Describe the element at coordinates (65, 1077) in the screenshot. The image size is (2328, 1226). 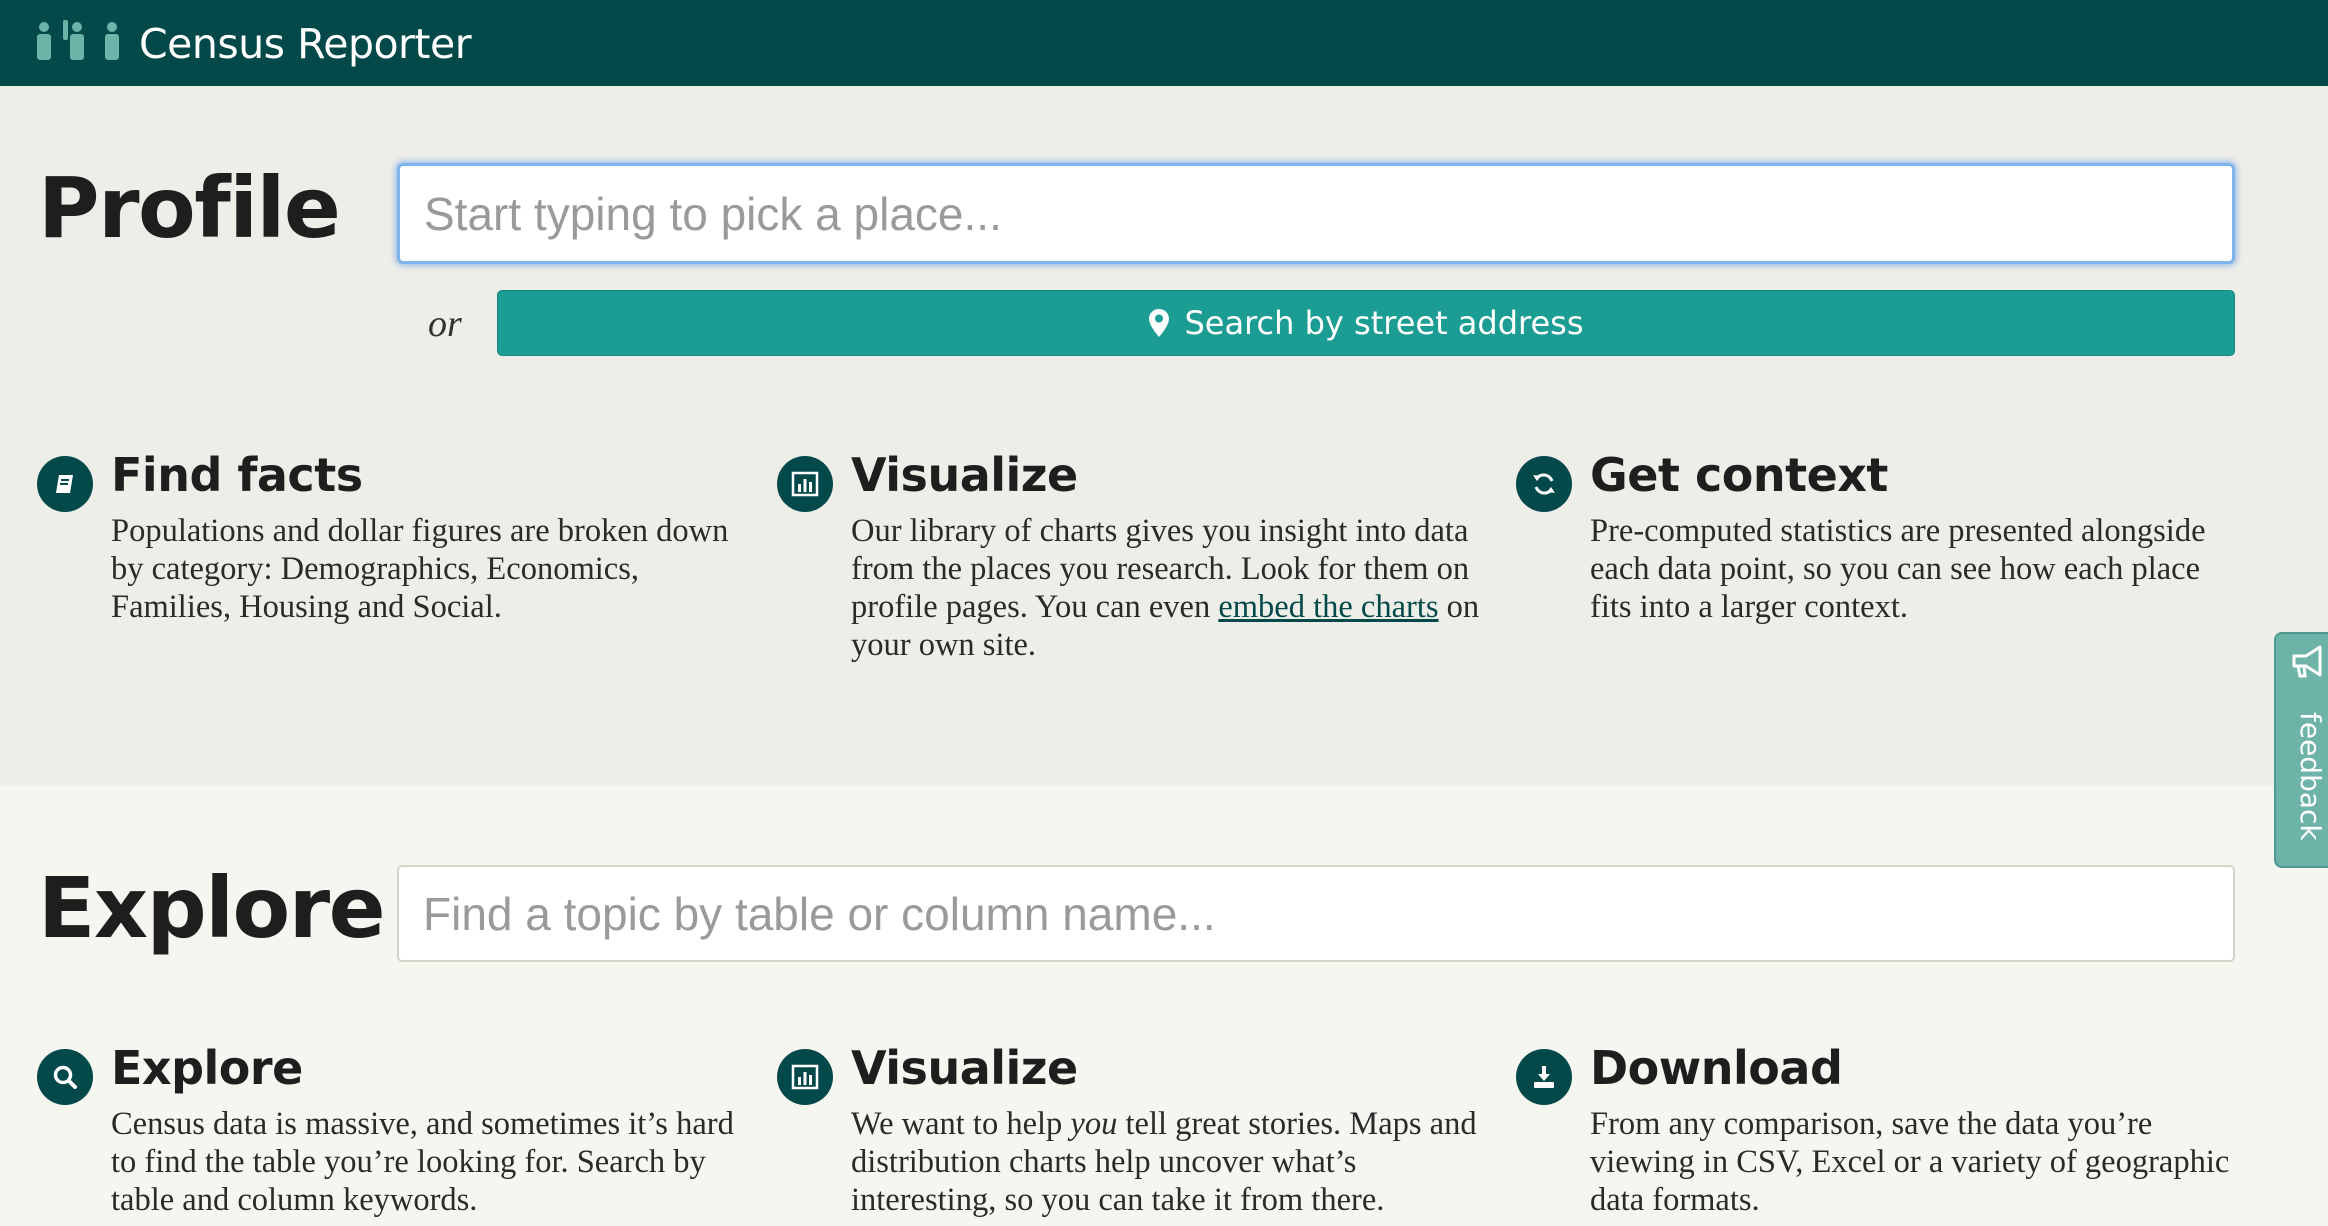
I see `search-icon` at that location.